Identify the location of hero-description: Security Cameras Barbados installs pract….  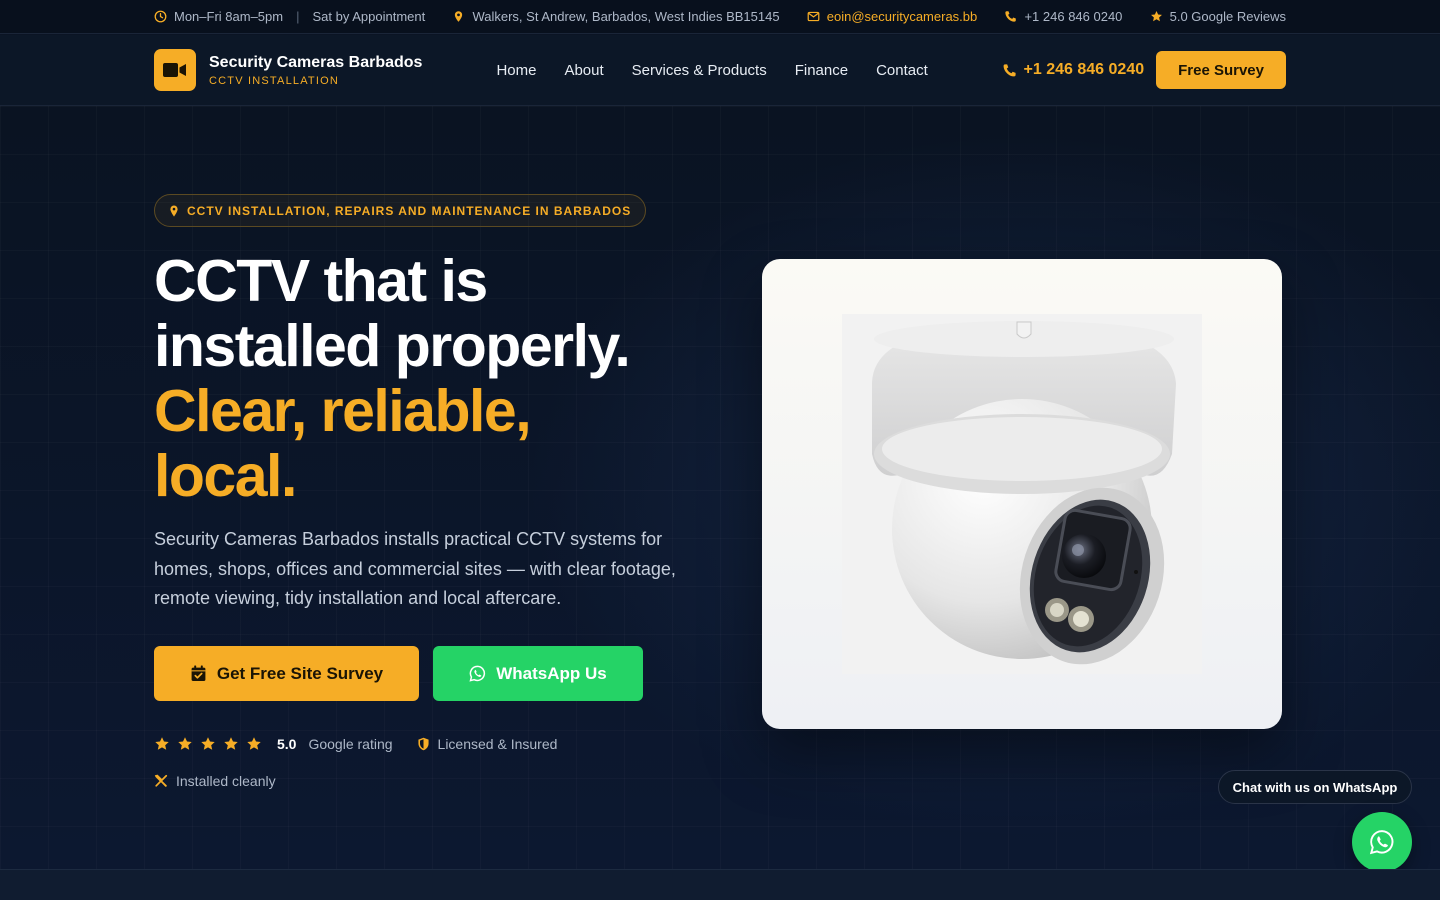
(415, 568).